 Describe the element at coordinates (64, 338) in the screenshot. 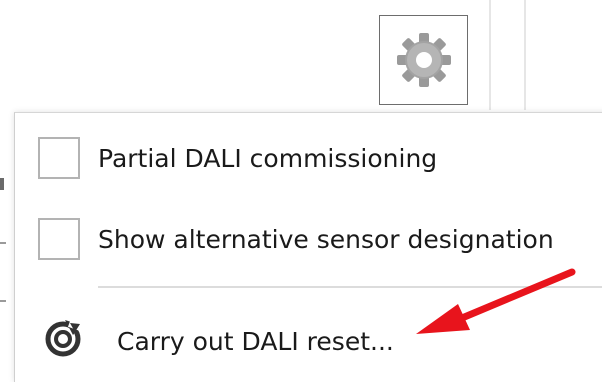

I see `reset-icon` at that location.